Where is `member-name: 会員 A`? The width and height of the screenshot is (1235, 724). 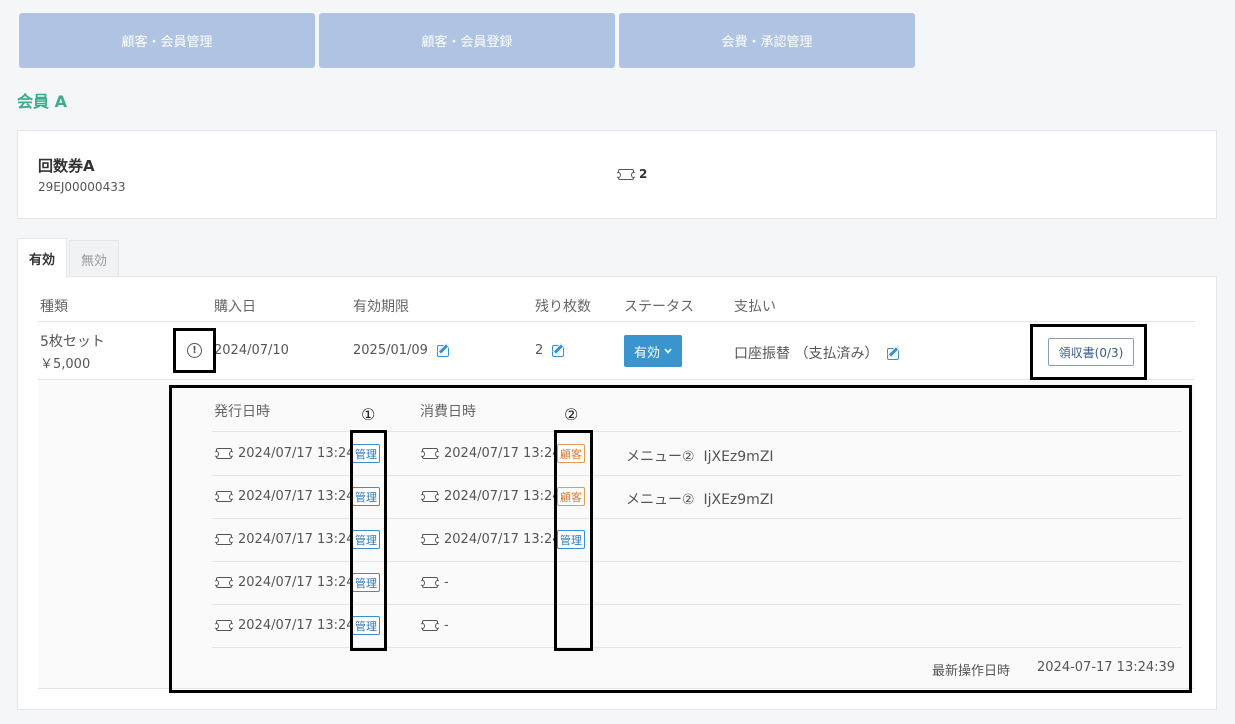 member-name: 会員 A is located at coordinates (42, 101).